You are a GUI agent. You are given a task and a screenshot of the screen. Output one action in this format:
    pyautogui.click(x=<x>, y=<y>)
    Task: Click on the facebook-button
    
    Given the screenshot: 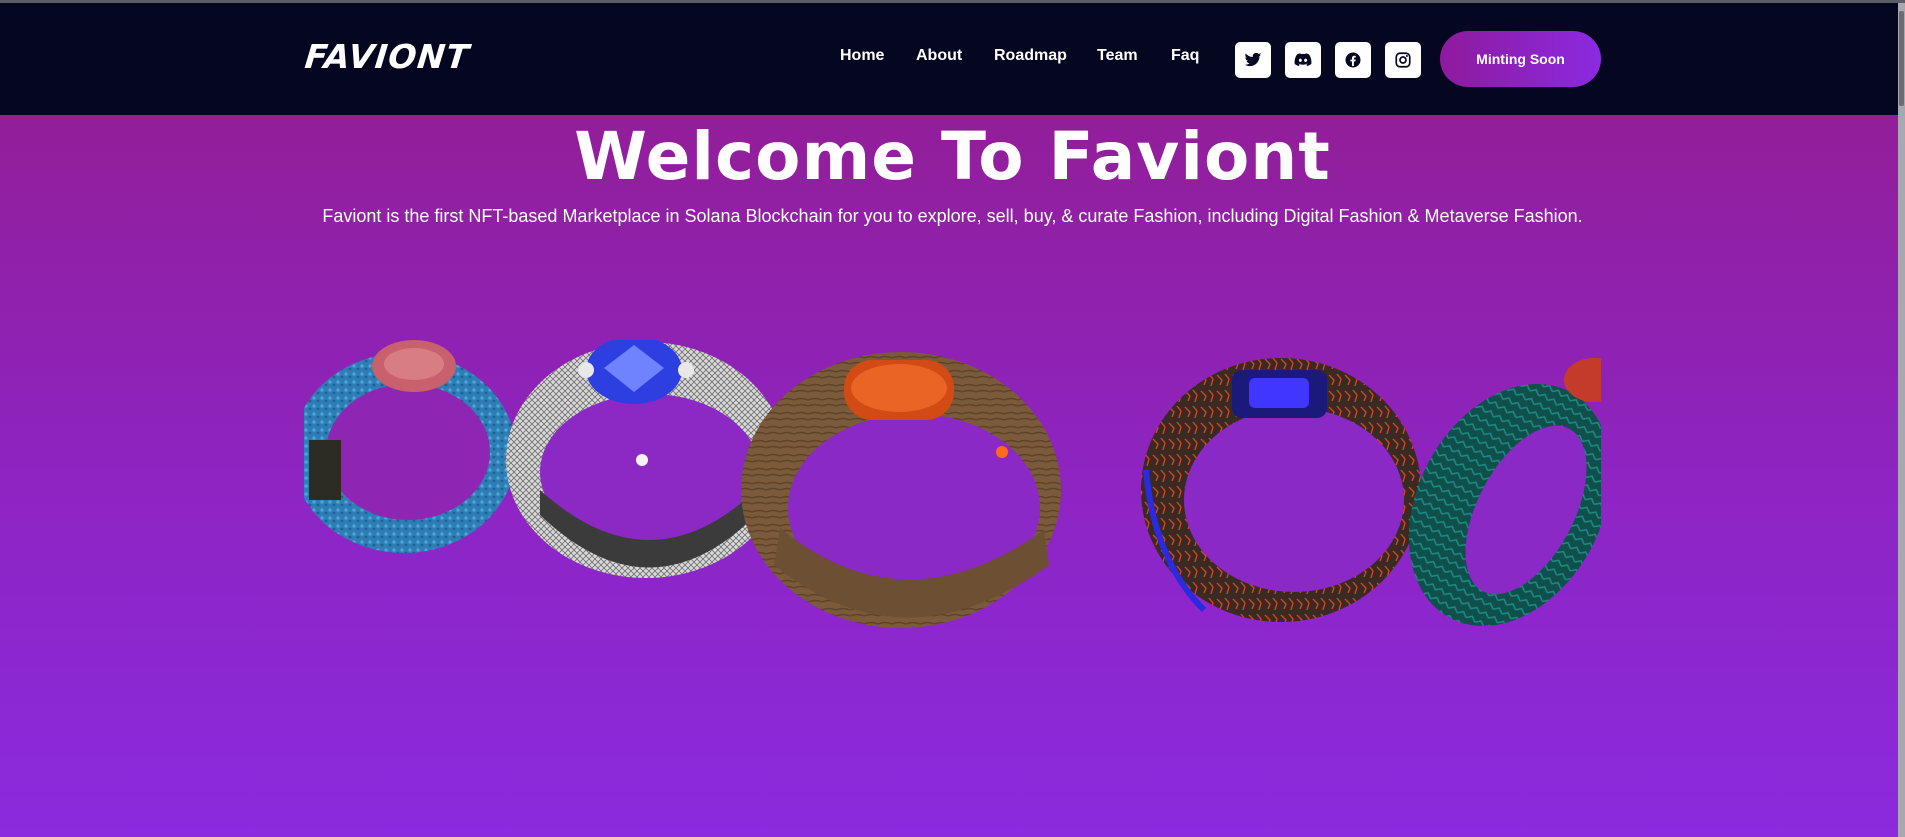 What is the action you would take?
    pyautogui.click(x=1353, y=60)
    